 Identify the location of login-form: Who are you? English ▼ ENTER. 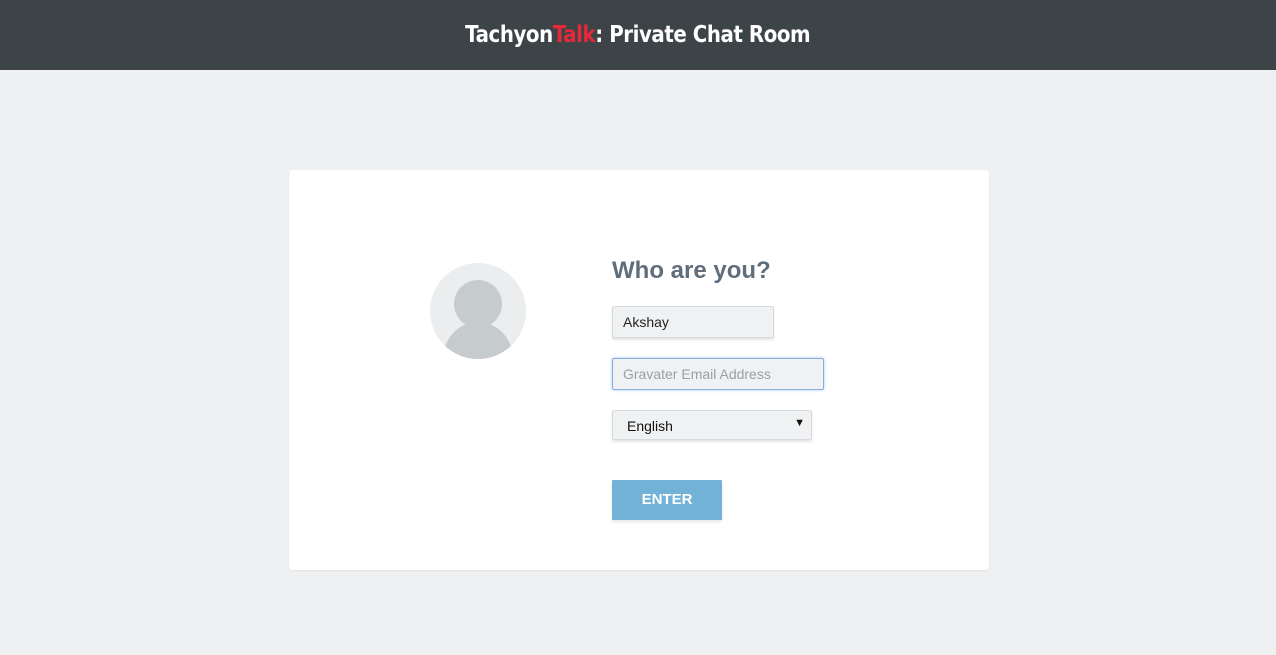
(718, 388).